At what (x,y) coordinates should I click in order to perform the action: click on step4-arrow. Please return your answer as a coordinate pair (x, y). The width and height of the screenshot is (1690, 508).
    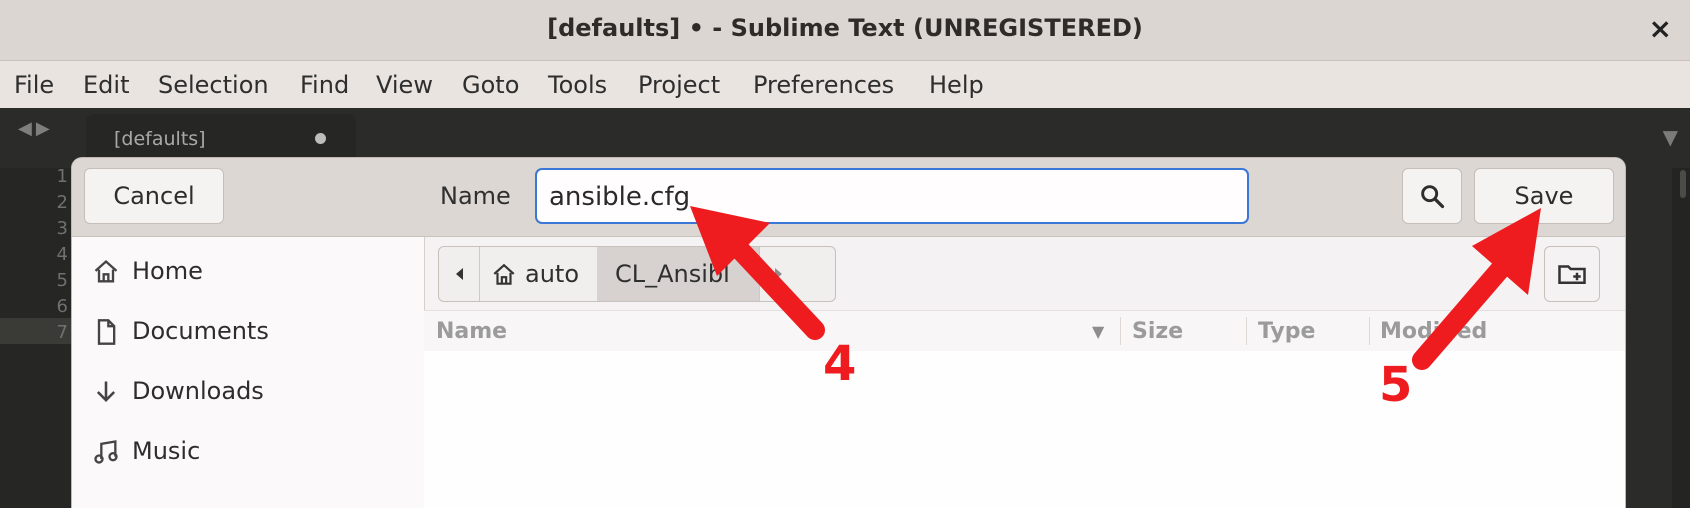
    Looking at the image, I should click on (757, 273).